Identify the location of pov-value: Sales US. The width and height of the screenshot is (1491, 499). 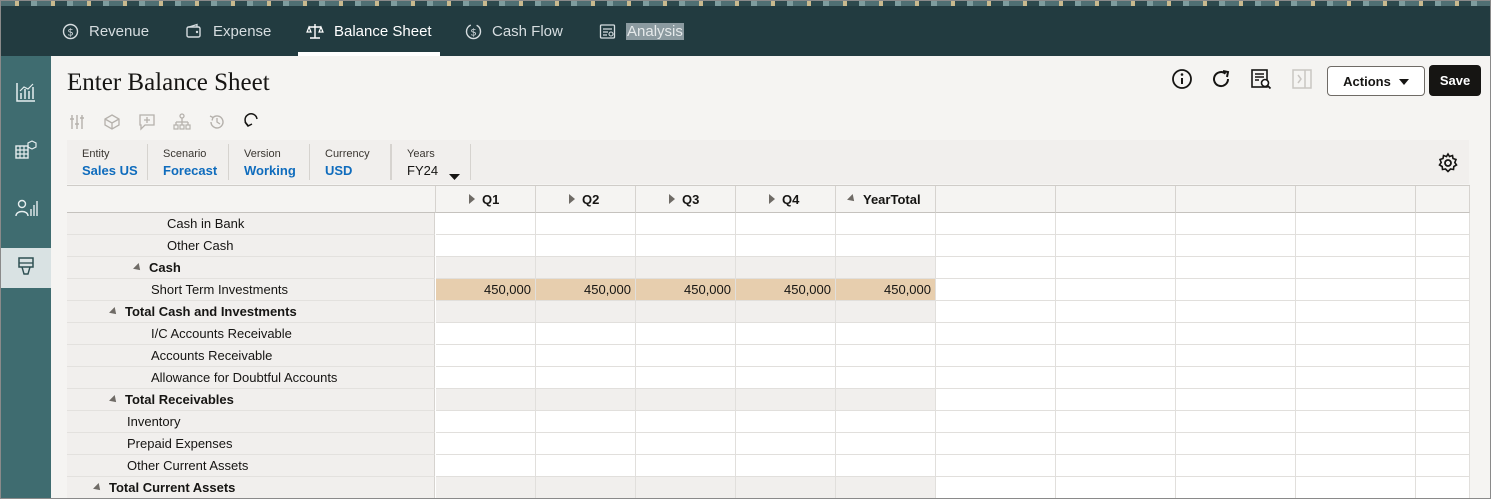
(114, 170).